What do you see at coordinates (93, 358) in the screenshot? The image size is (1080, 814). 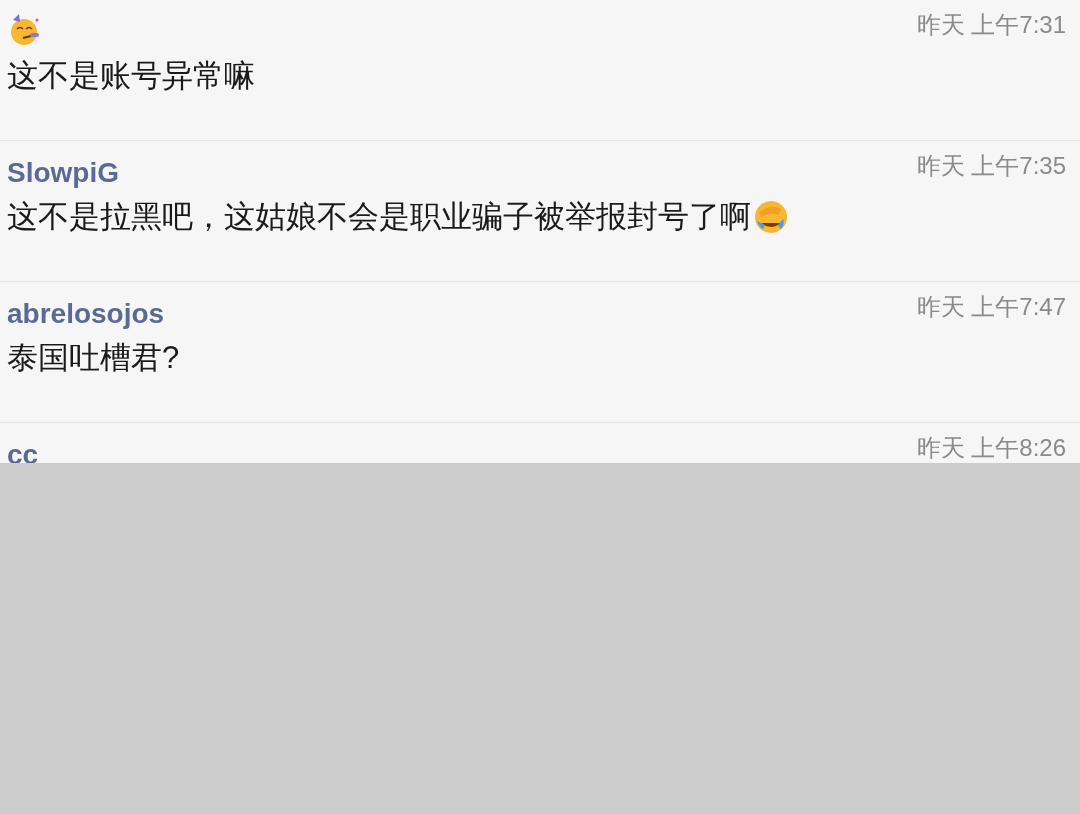 I see `comment-text: 泰国吐槽君?` at bounding box center [93, 358].